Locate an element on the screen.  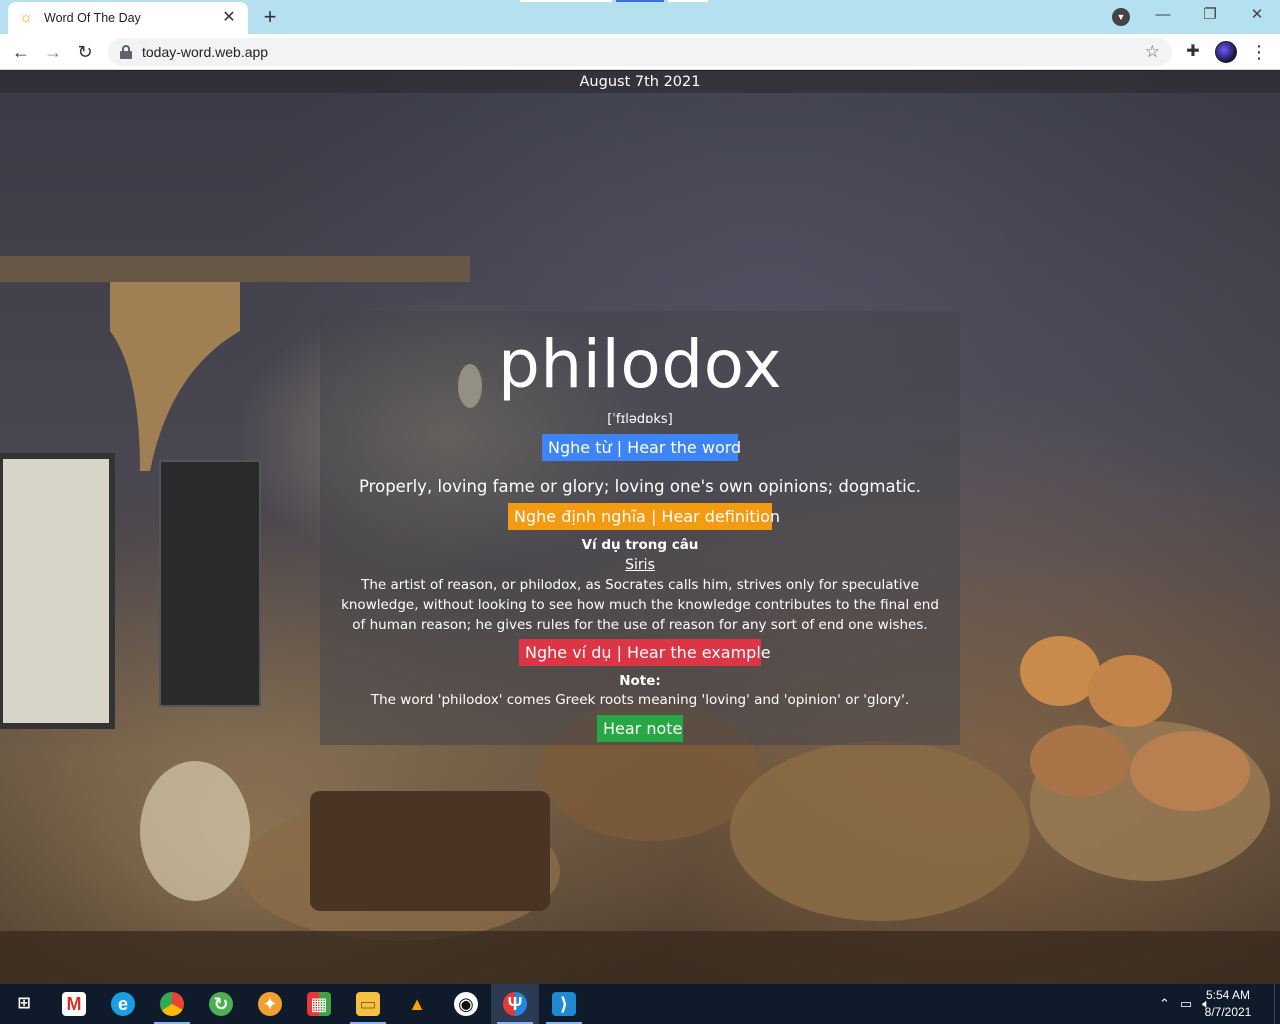
chrome-icon is located at coordinates (172, 1004).